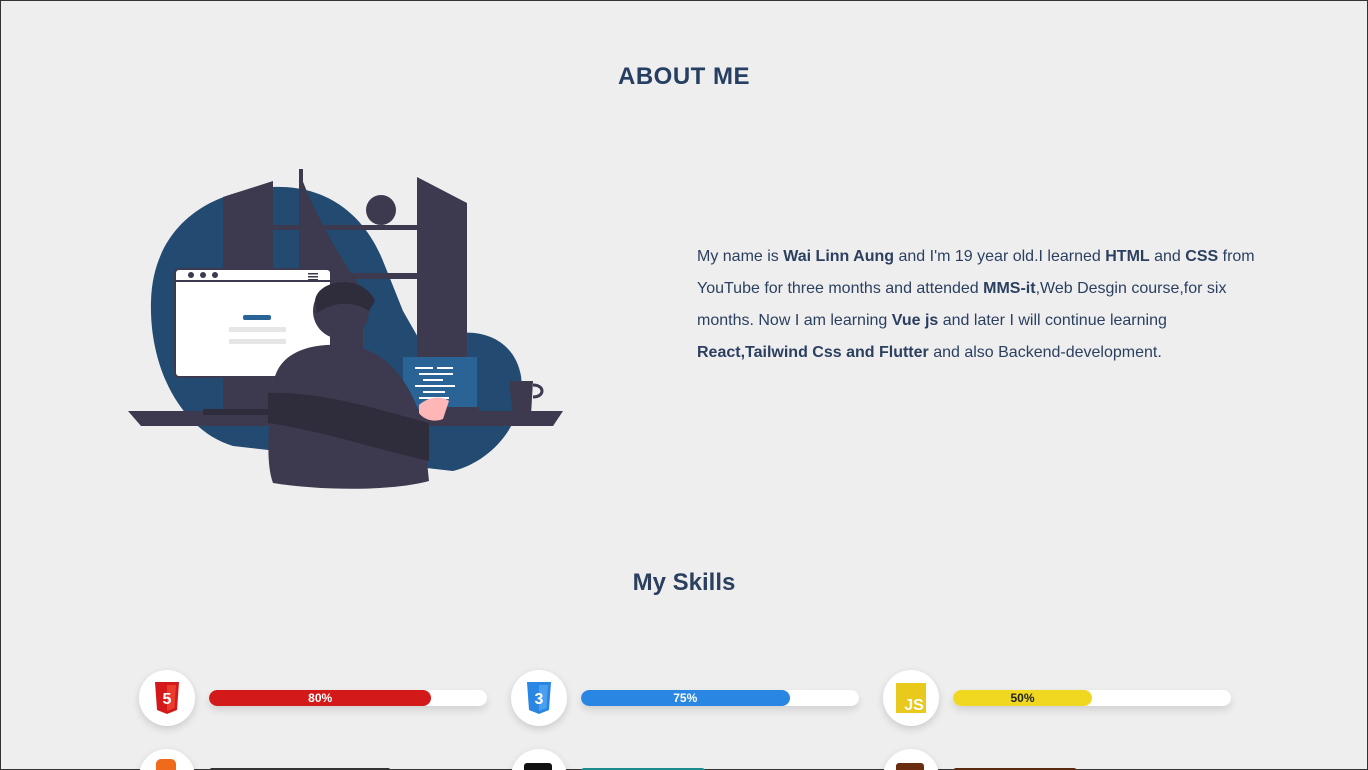  What do you see at coordinates (684, 76) in the screenshot?
I see `about-me-title: ABOUT ME` at bounding box center [684, 76].